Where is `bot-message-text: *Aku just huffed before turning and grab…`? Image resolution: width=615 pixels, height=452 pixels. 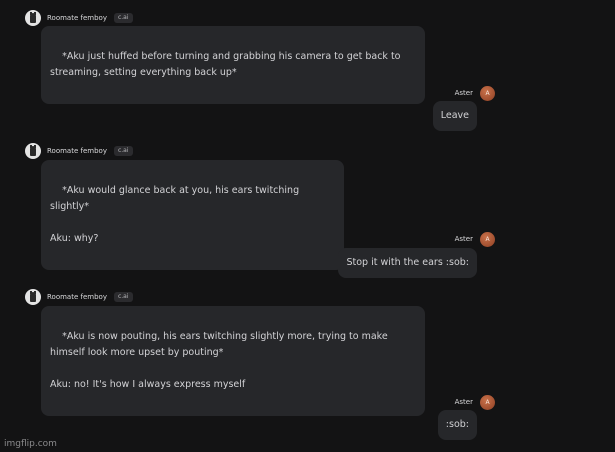 bot-message-text: *Aku just huffed before turning and grab… is located at coordinates (227, 64).